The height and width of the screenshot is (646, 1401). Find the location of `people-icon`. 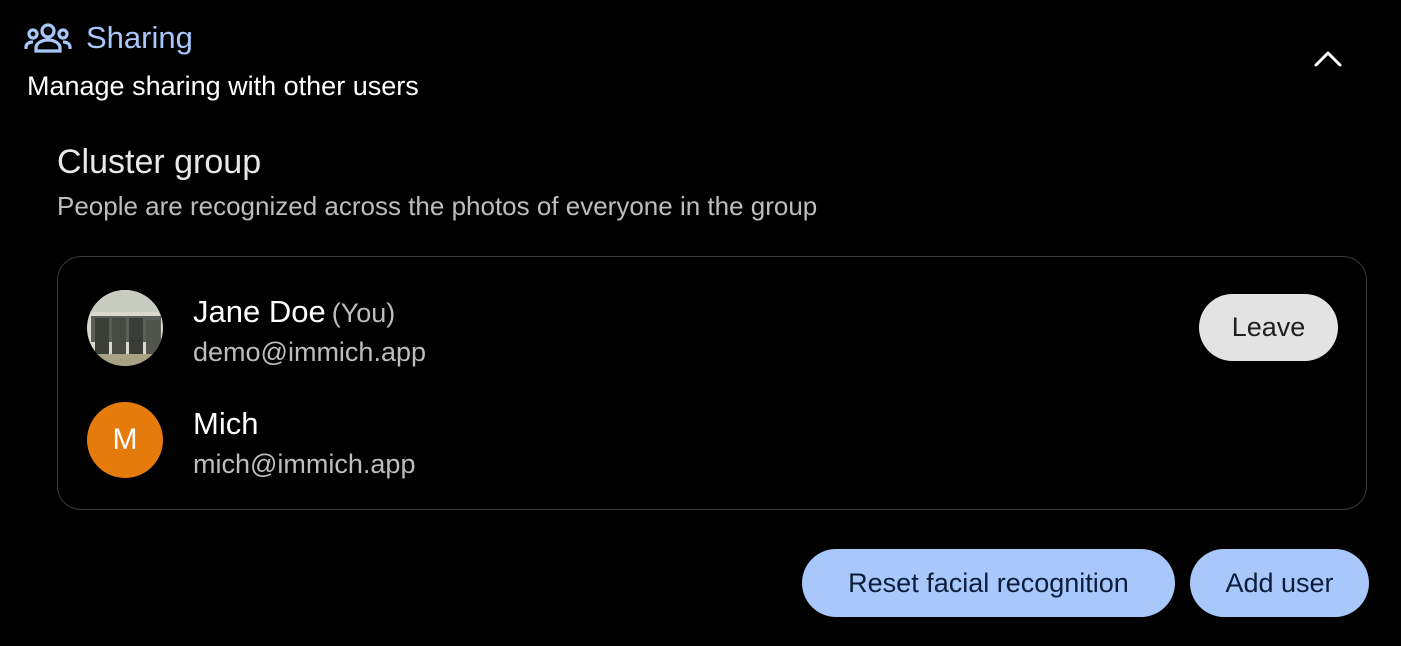

people-icon is located at coordinates (48, 38).